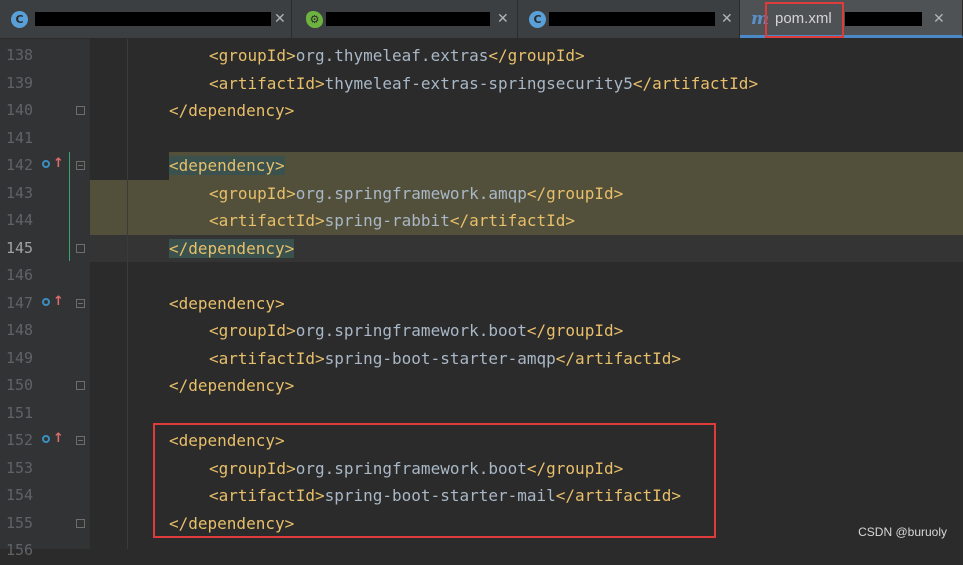 This screenshot has width=963, height=565. I want to click on code-text: <artifactId>spring-rabbit</artifactId>, so click(392, 221).